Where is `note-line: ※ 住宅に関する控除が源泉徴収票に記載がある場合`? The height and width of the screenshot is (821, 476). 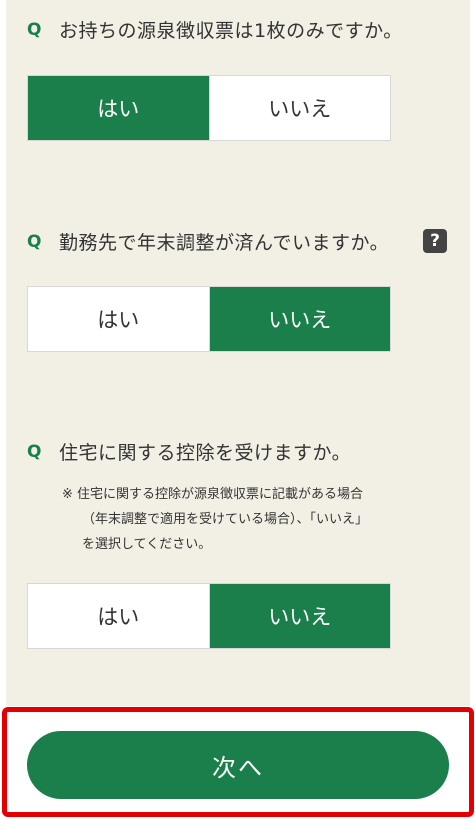
note-line: ※ 住宅に関する控除が源泉徴収票に記載がある場合 is located at coordinates (213, 494).